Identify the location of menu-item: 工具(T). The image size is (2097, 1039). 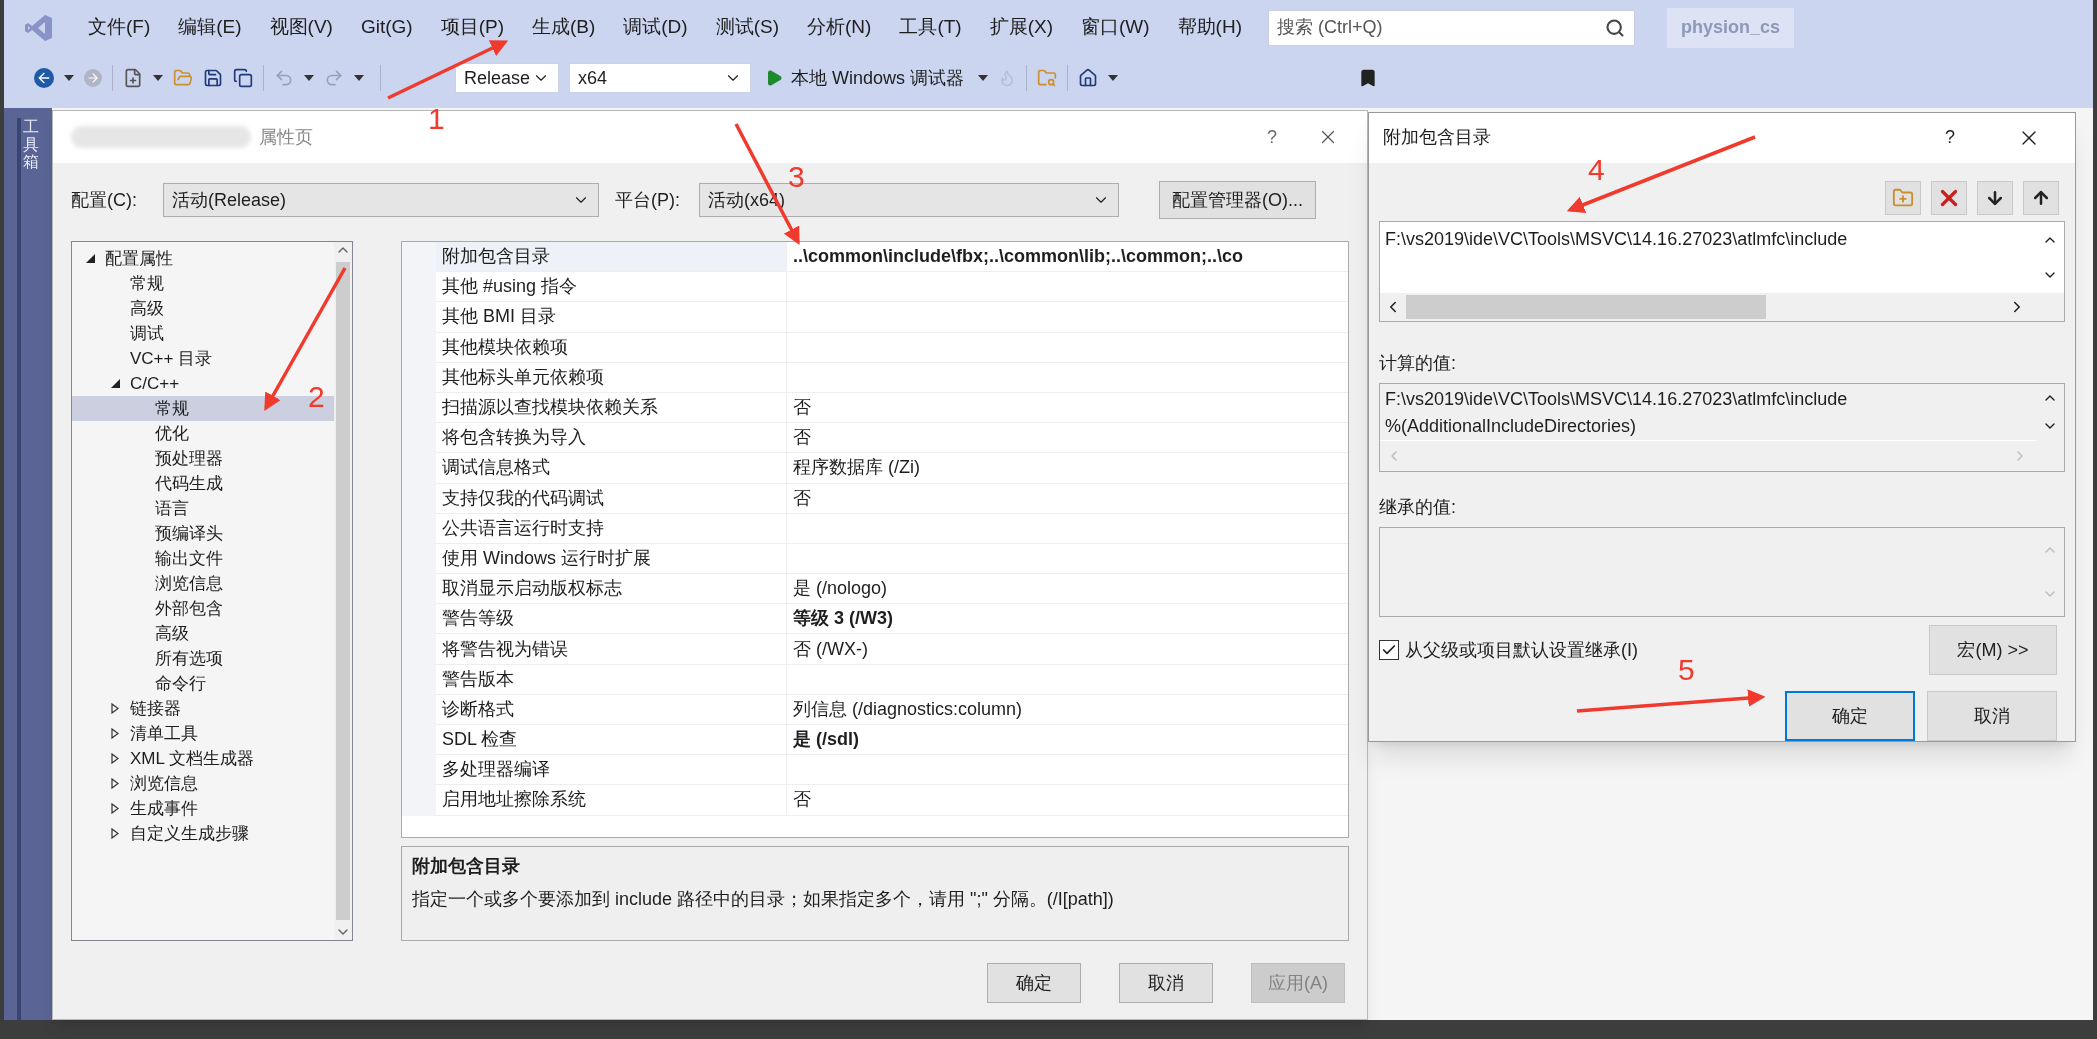
(930, 27).